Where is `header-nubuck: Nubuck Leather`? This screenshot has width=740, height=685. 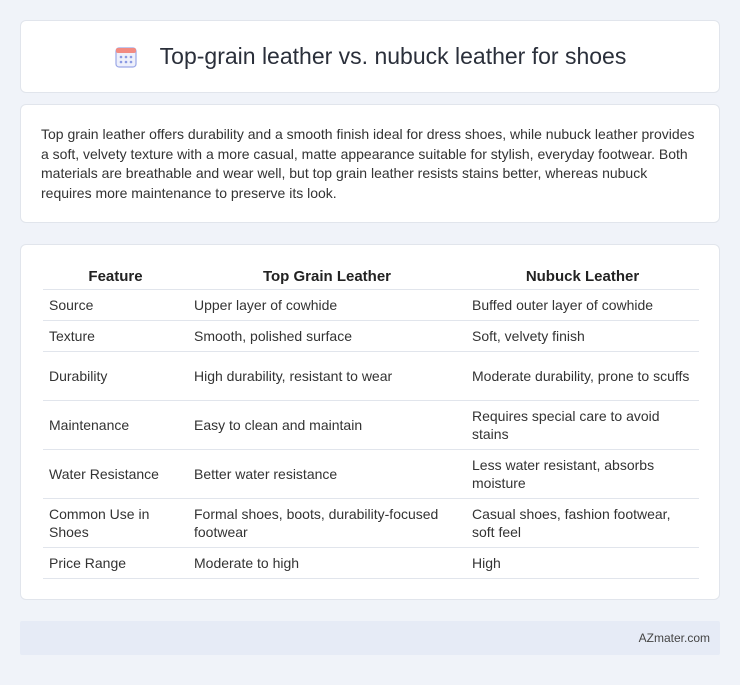
header-nubuck: Nubuck Leather is located at coordinates (582, 278).